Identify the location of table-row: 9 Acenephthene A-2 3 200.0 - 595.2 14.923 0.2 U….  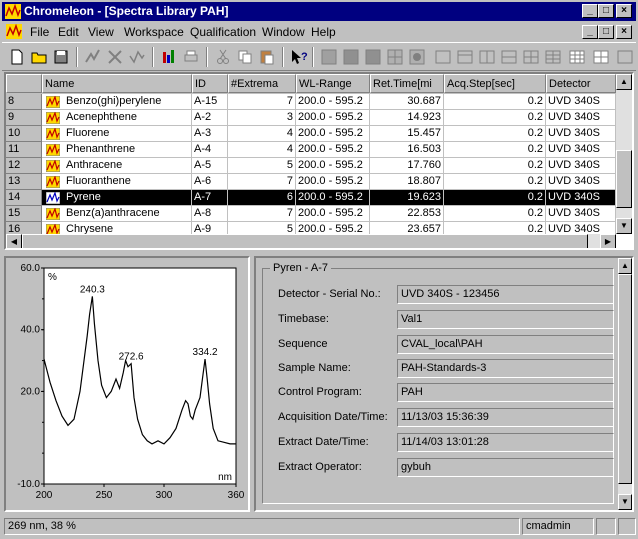
(311, 118).